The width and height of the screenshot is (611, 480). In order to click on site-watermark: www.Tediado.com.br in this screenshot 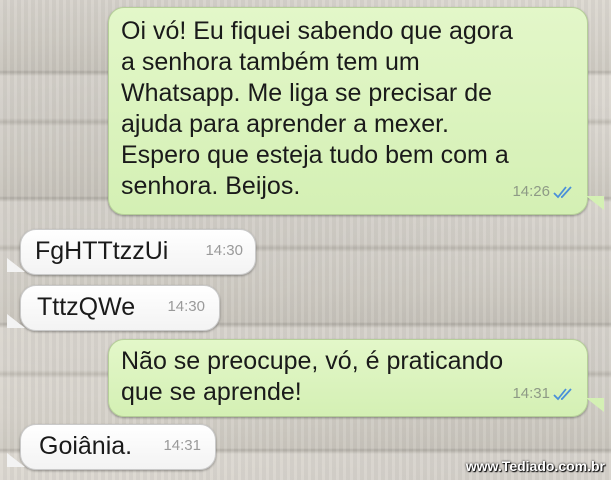, I will do `click(535, 466)`.